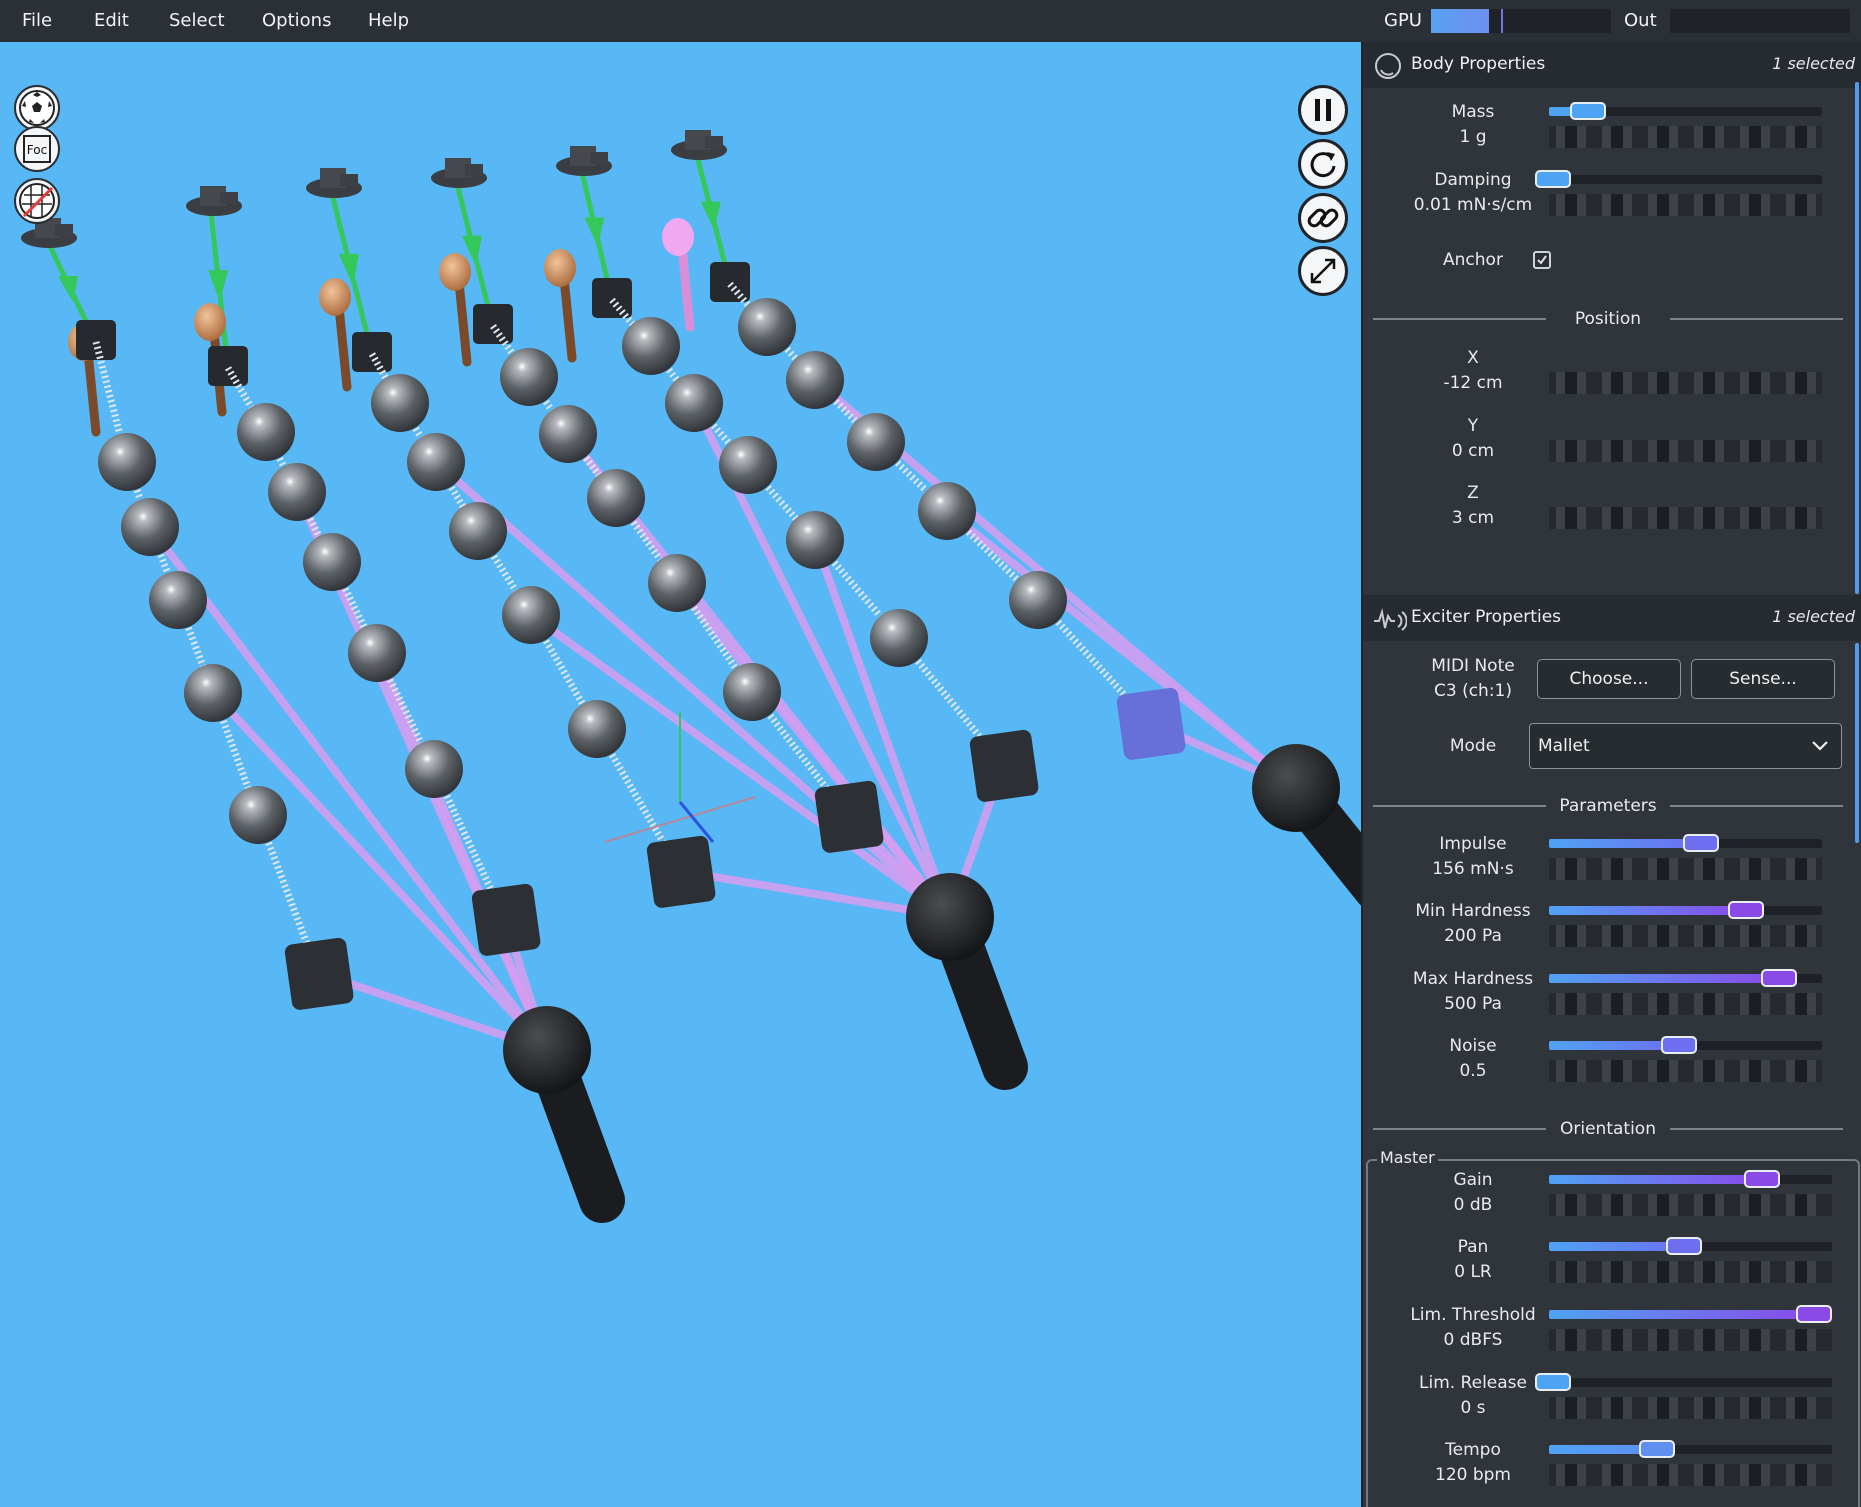  Describe the element at coordinates (1486, 617) in the screenshot. I see `exciter-properties-title: Exciter Properties` at that location.